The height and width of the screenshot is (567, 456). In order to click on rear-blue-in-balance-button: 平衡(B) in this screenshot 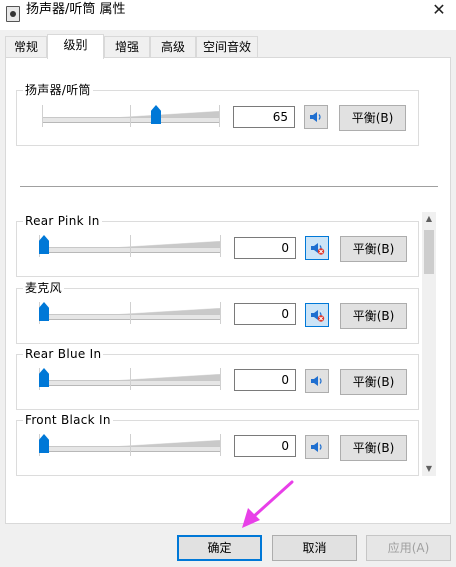, I will do `click(373, 382)`.